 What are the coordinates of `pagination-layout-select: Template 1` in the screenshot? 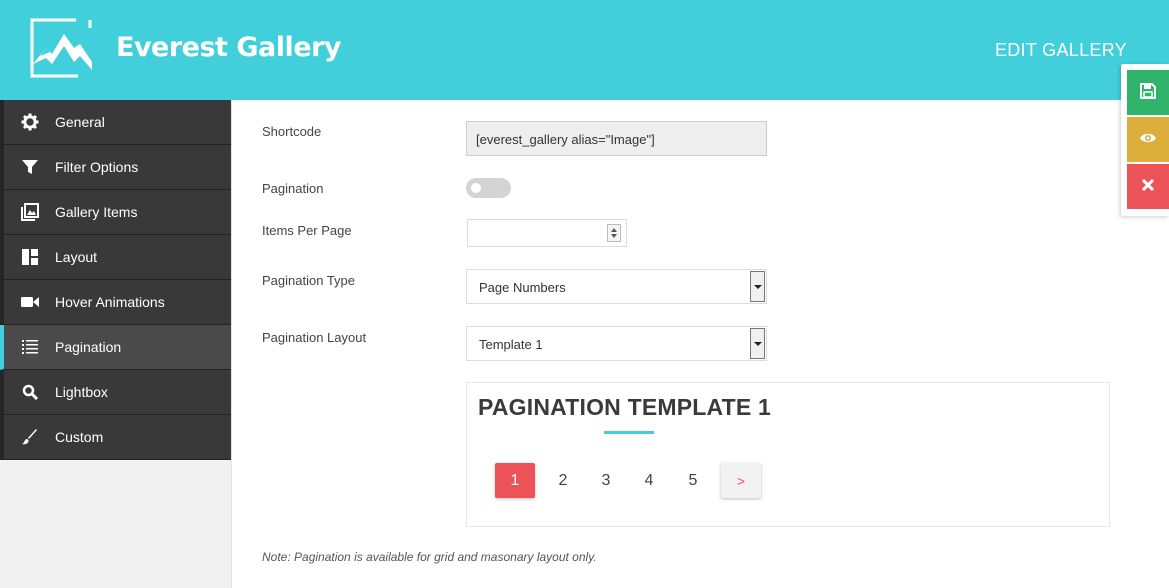 It's located at (616, 343).